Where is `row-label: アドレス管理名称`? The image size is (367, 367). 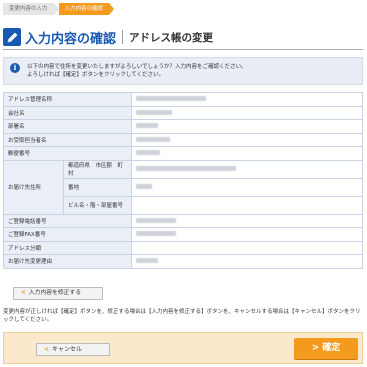
row-label: アドレス管理名称 is located at coordinates (67, 99).